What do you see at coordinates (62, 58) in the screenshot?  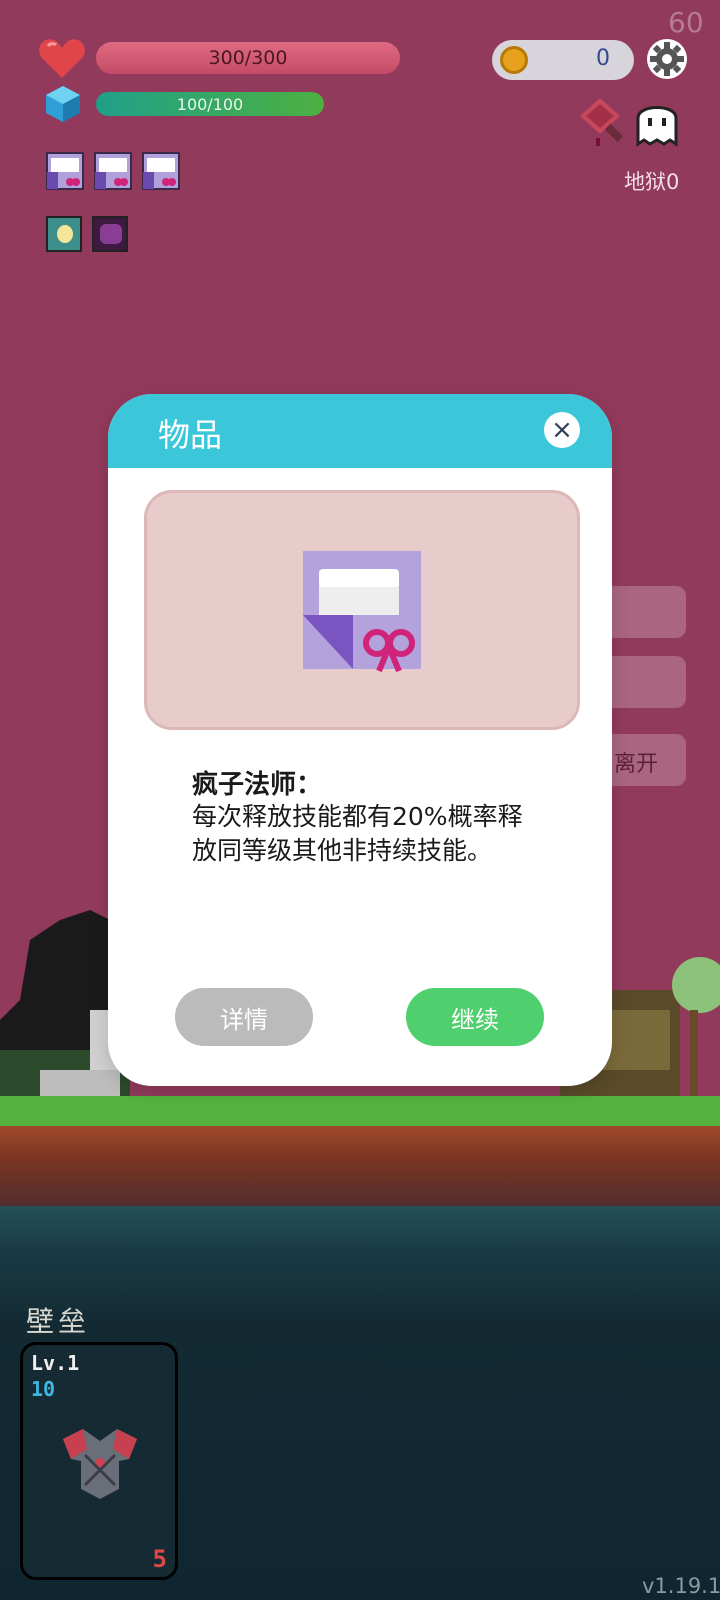 I see `heart-icon` at bounding box center [62, 58].